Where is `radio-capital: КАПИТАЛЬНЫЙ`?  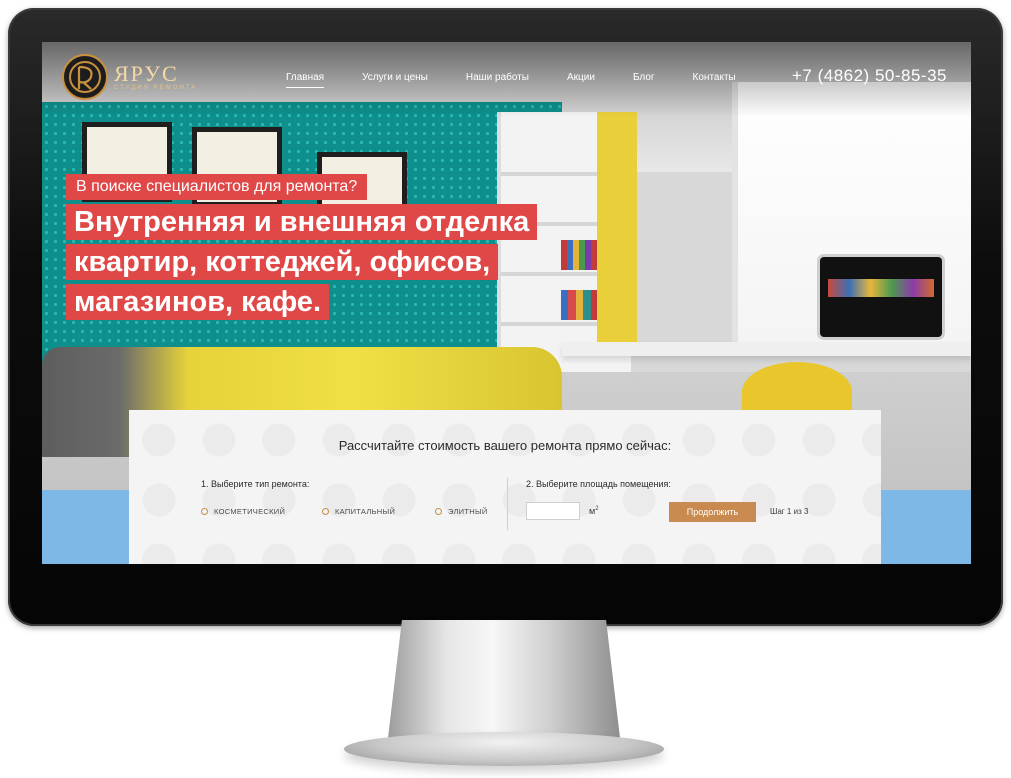 radio-capital: КАПИТАЛЬНЫЙ is located at coordinates (358, 511).